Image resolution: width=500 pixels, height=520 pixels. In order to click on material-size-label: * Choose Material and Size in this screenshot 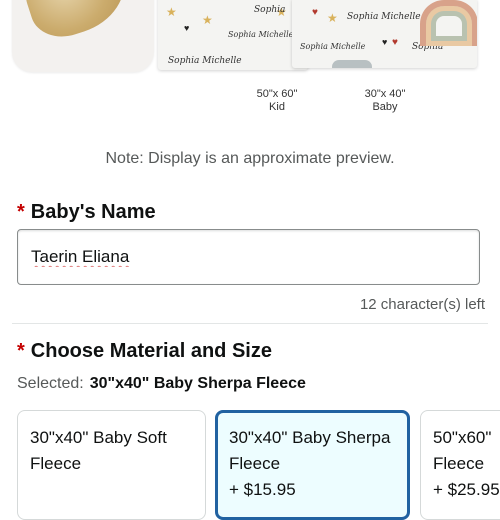, I will do `click(144, 351)`.